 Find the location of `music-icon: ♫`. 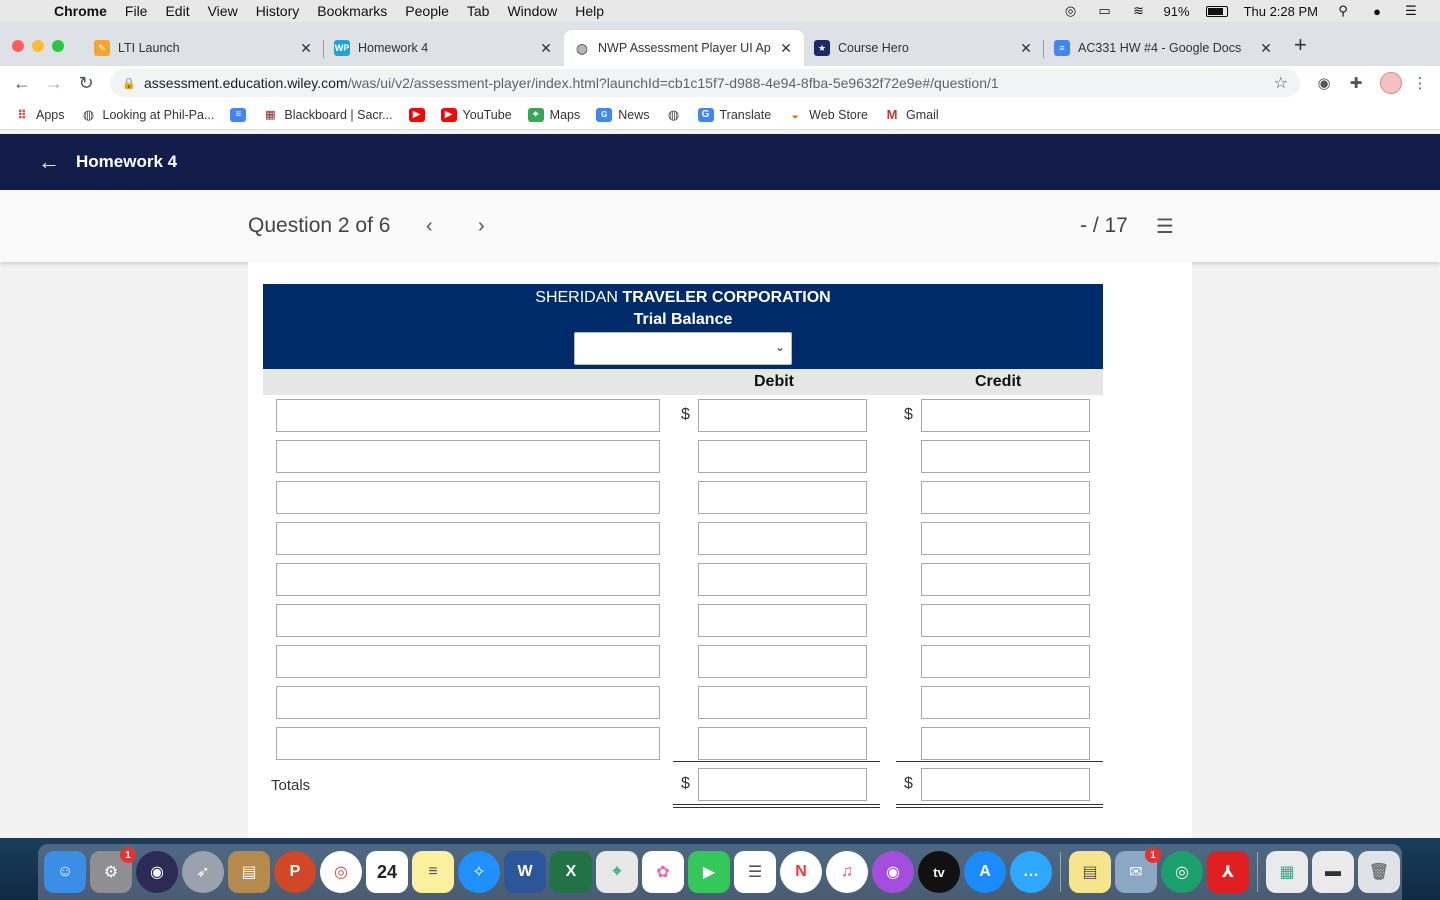

music-icon: ♫ is located at coordinates (847, 872).